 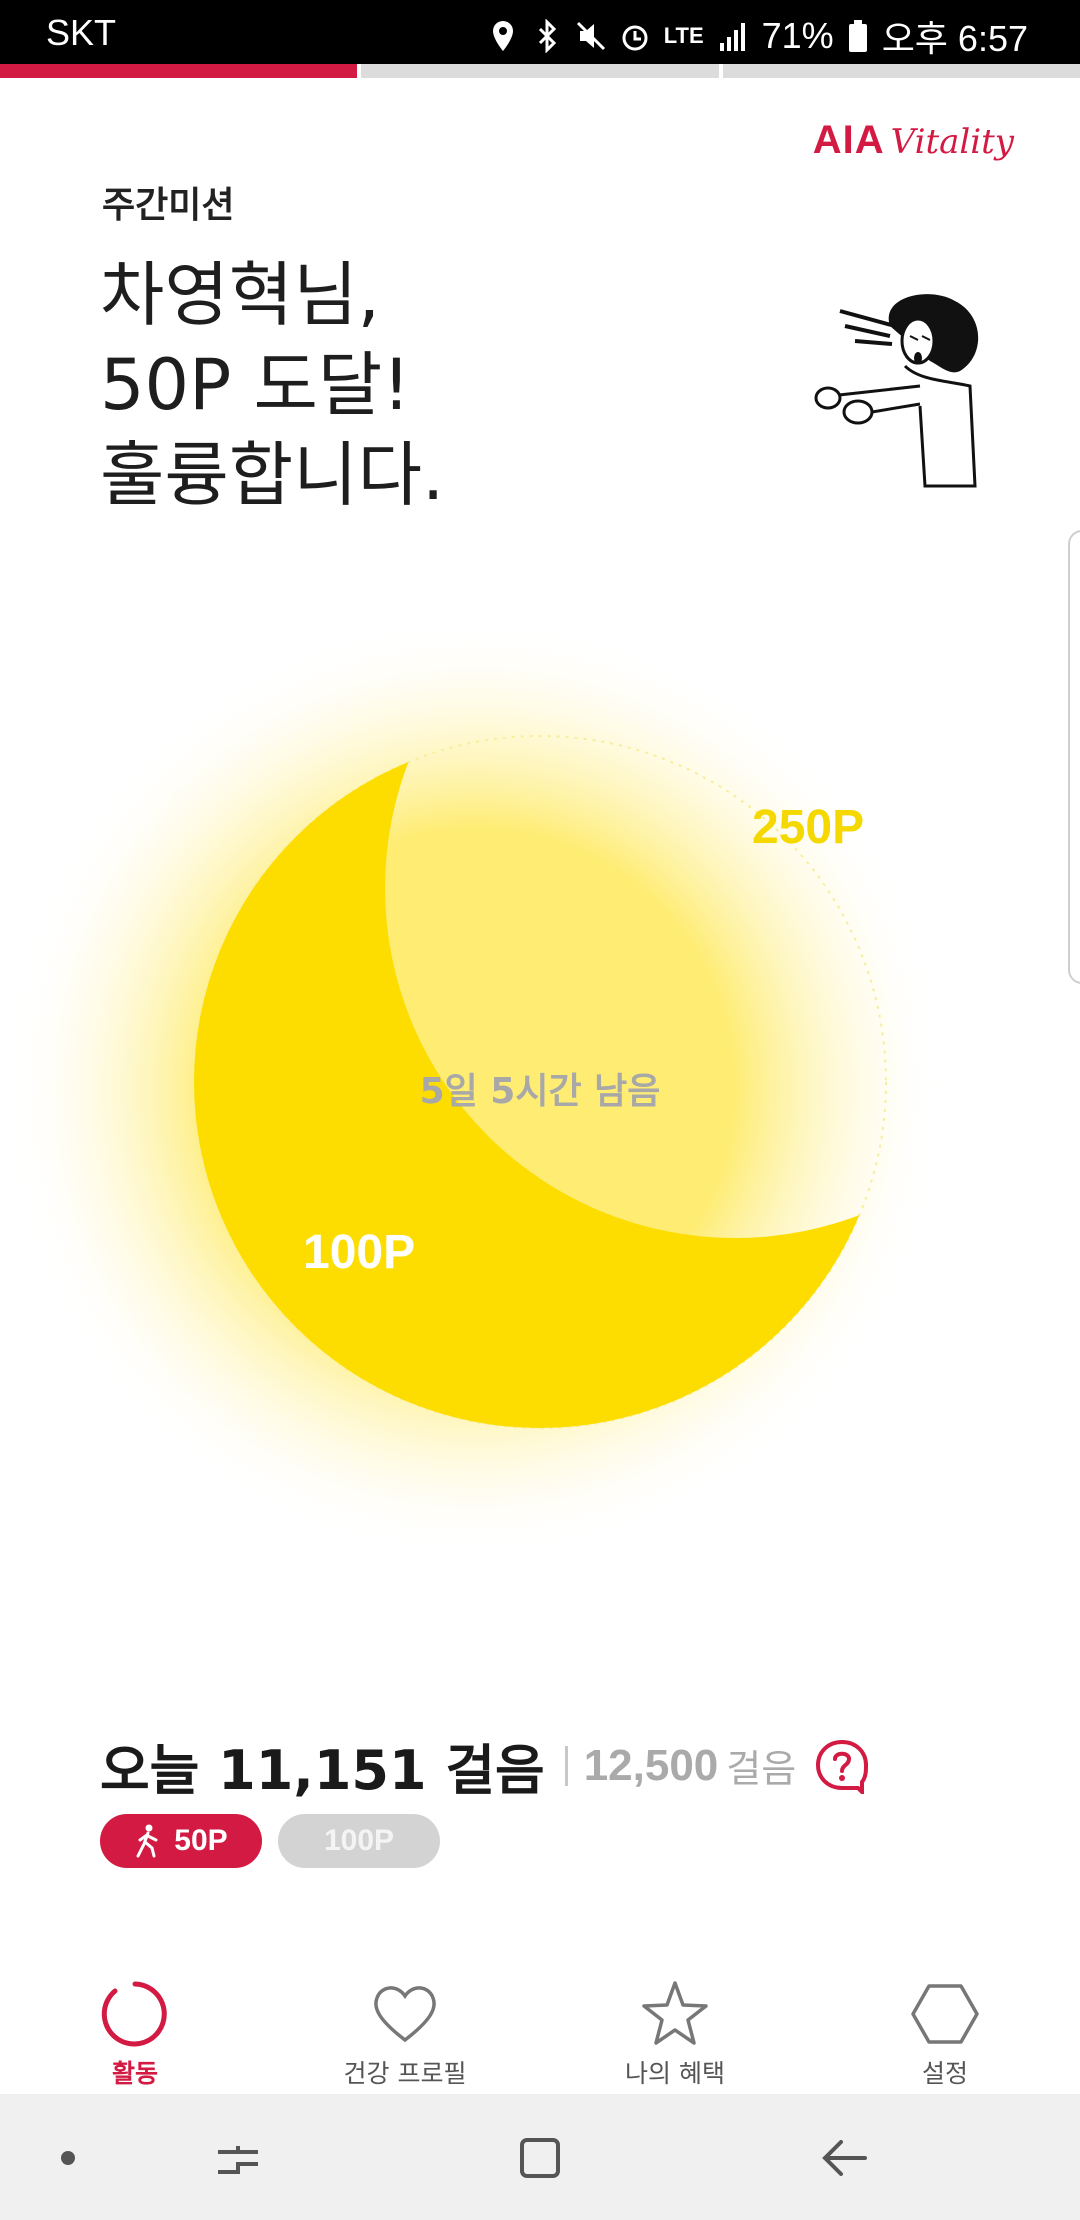 I want to click on today-steps: 오늘 11,151 걸음, so click(x=322, y=1770).